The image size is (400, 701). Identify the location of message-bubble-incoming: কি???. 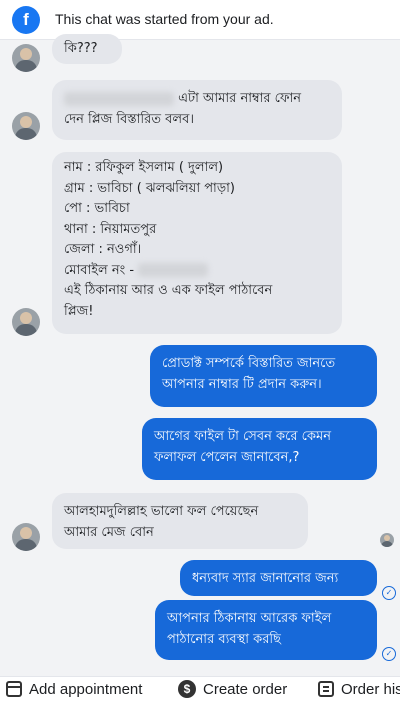
(87, 49).